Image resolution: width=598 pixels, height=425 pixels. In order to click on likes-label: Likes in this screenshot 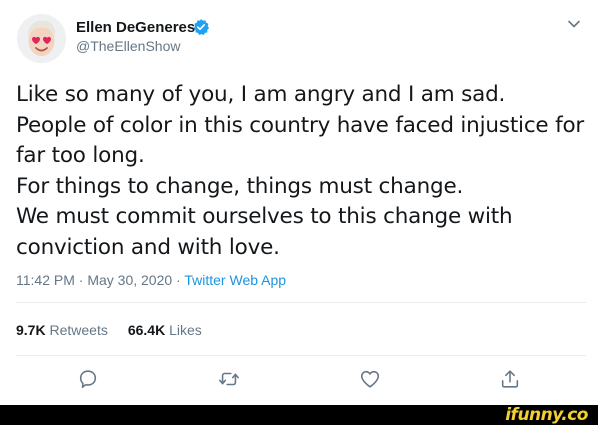, I will do `click(185, 330)`.